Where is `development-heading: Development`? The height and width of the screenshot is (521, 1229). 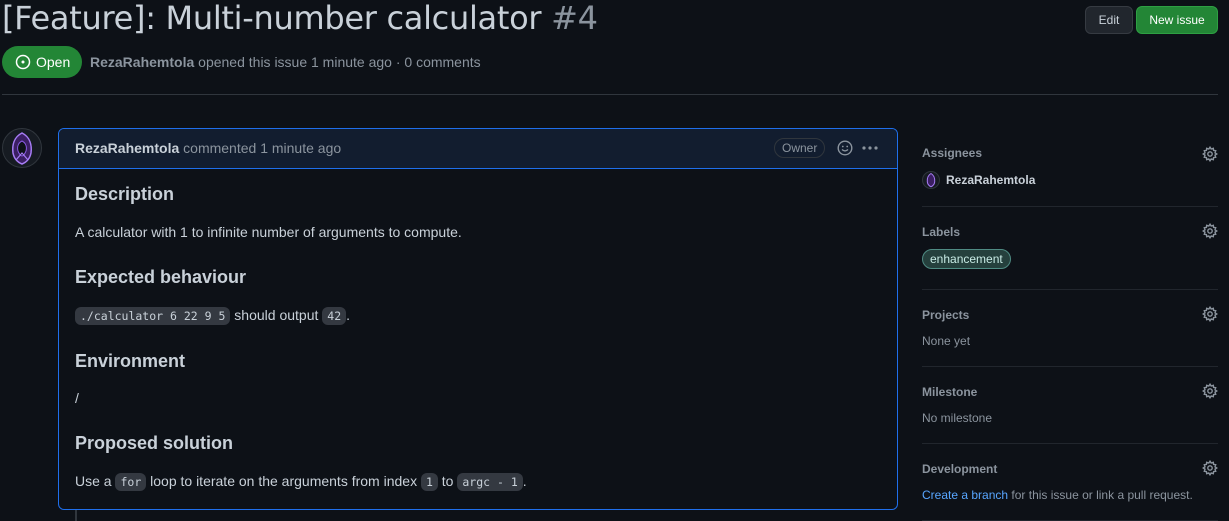 development-heading: Development is located at coordinates (959, 469).